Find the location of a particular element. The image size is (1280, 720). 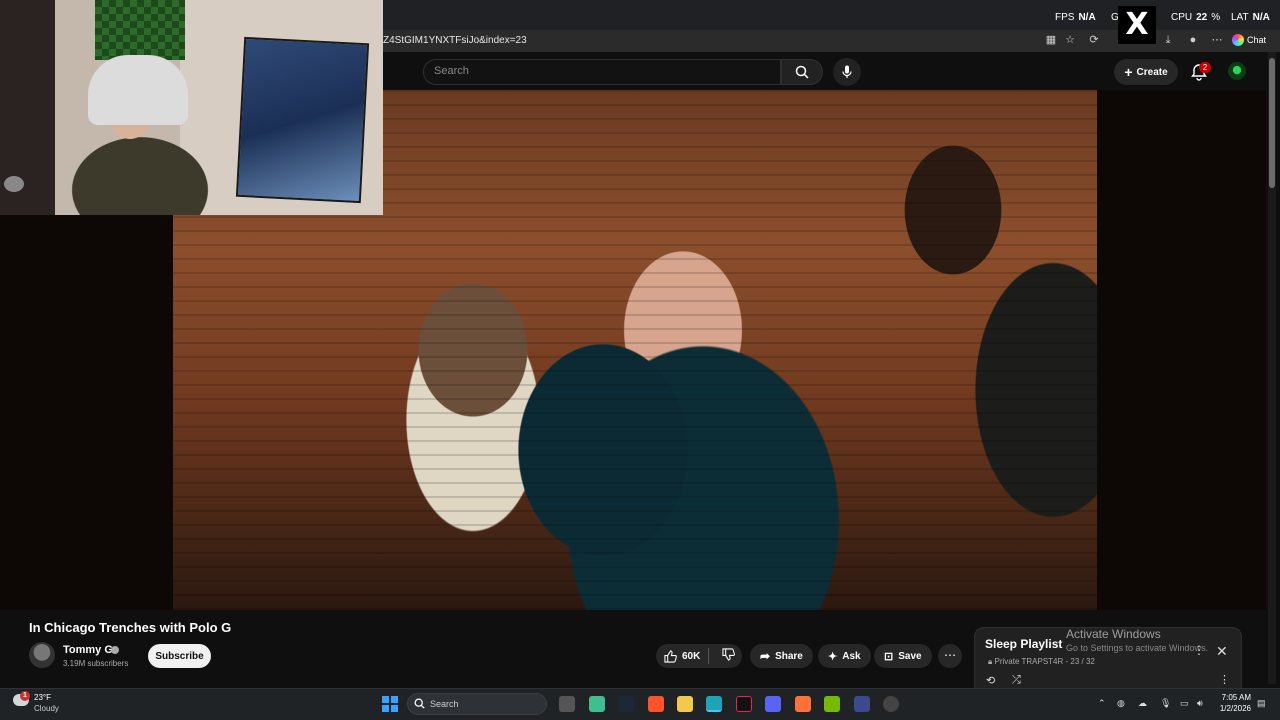

microphone-icon is located at coordinates (847, 71).